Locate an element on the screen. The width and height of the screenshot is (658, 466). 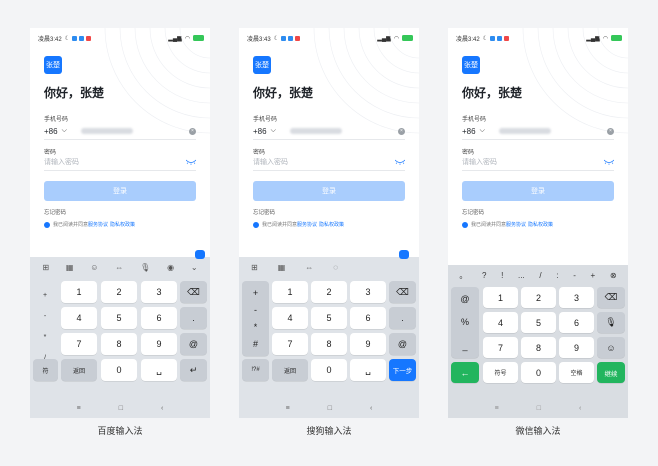
arrow-left-icon: ← is located at coordinates (465, 372).